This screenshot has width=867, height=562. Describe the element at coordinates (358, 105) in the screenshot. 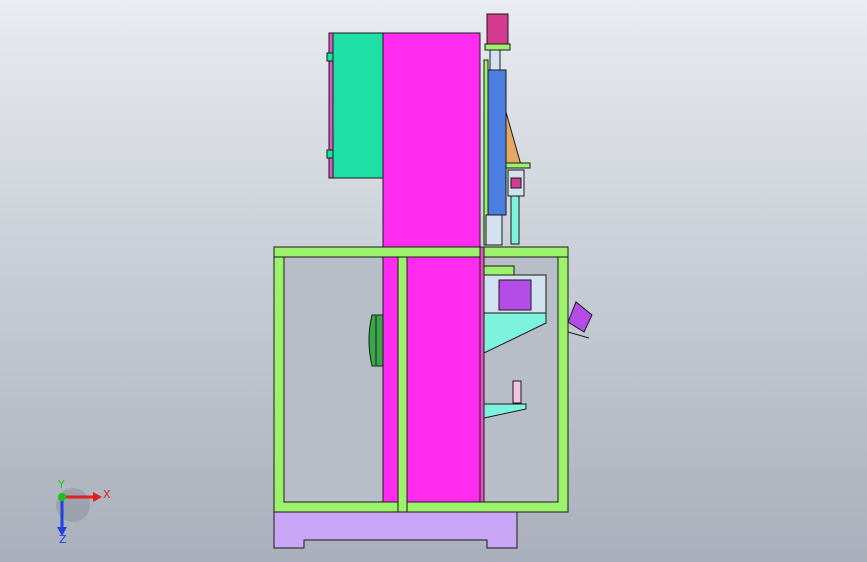

I see `electrical-cabinet` at that location.